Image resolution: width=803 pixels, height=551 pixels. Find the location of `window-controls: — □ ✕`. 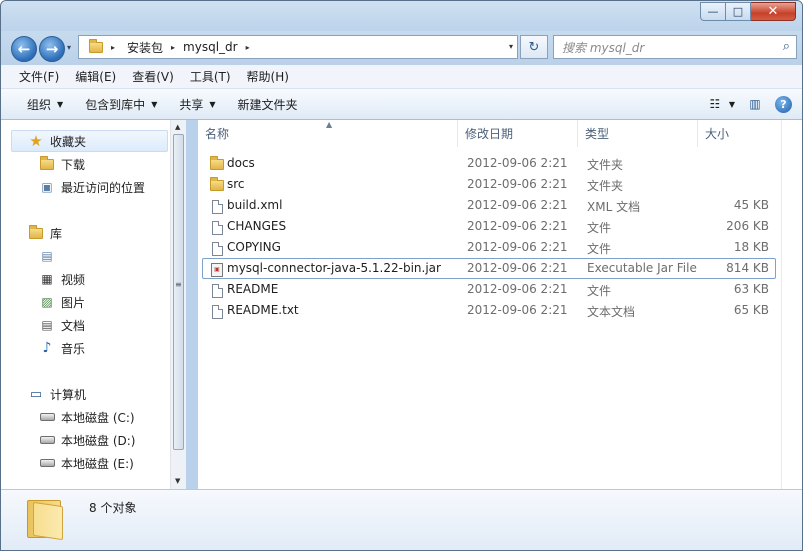

window-controls: — □ ✕ is located at coordinates (748, 11).